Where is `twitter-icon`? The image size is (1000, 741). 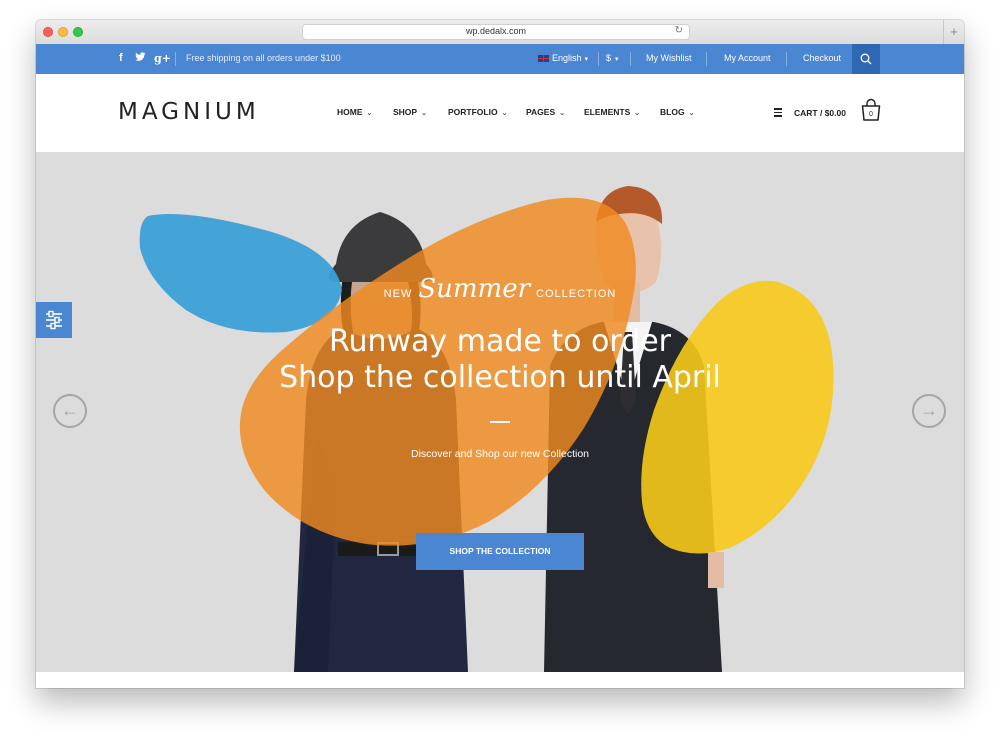 twitter-icon is located at coordinates (140, 58).